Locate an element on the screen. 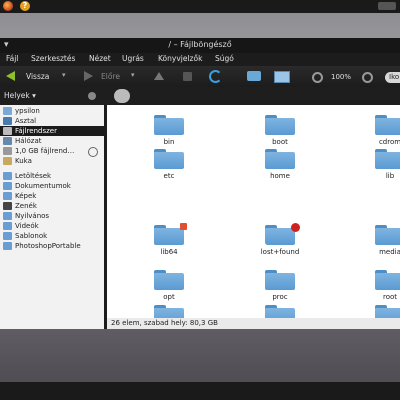  folder-item: lib is located at coordinates (376, 166).